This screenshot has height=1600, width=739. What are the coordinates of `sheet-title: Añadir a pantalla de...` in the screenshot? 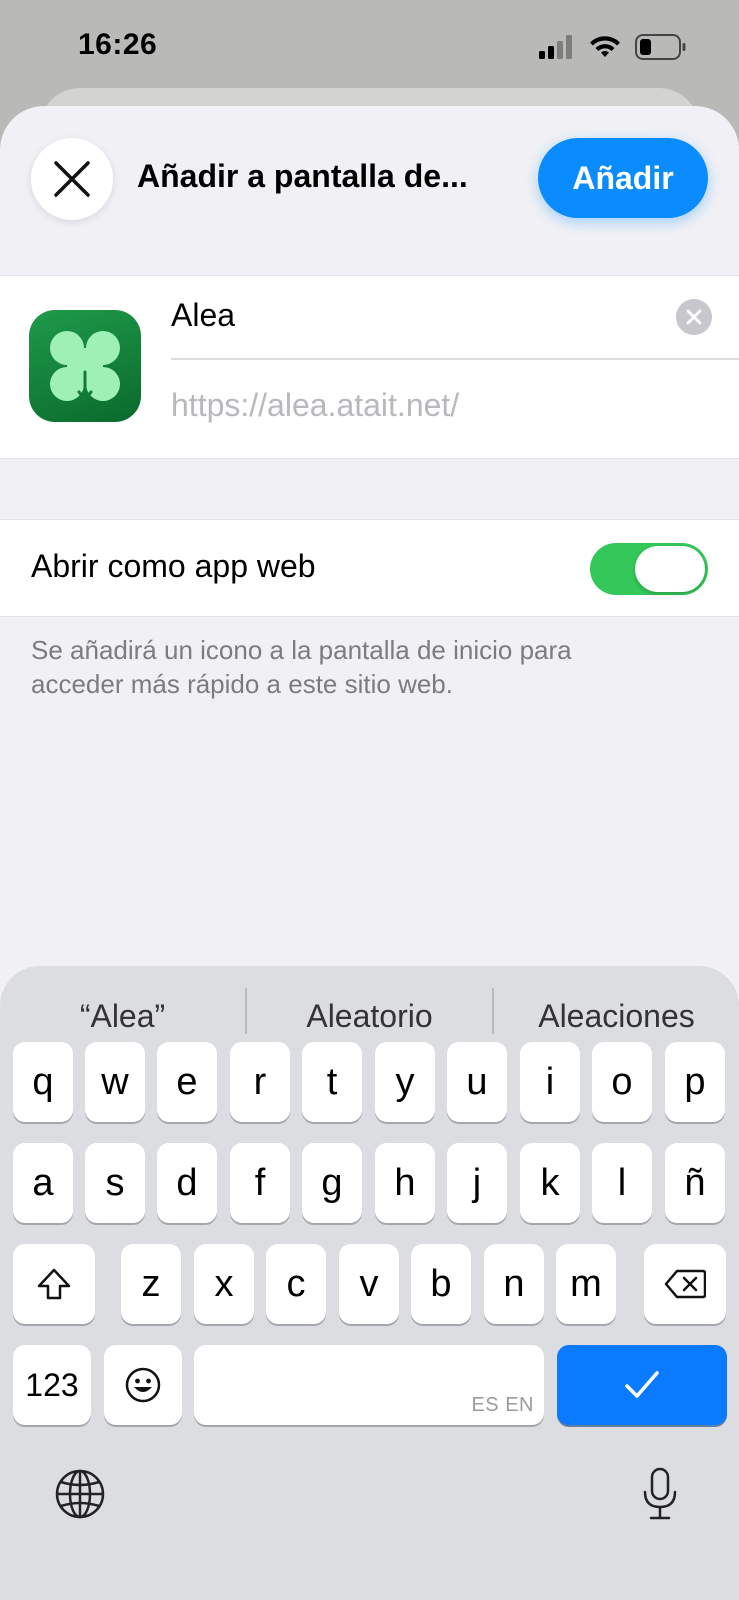 It's located at (302, 176).